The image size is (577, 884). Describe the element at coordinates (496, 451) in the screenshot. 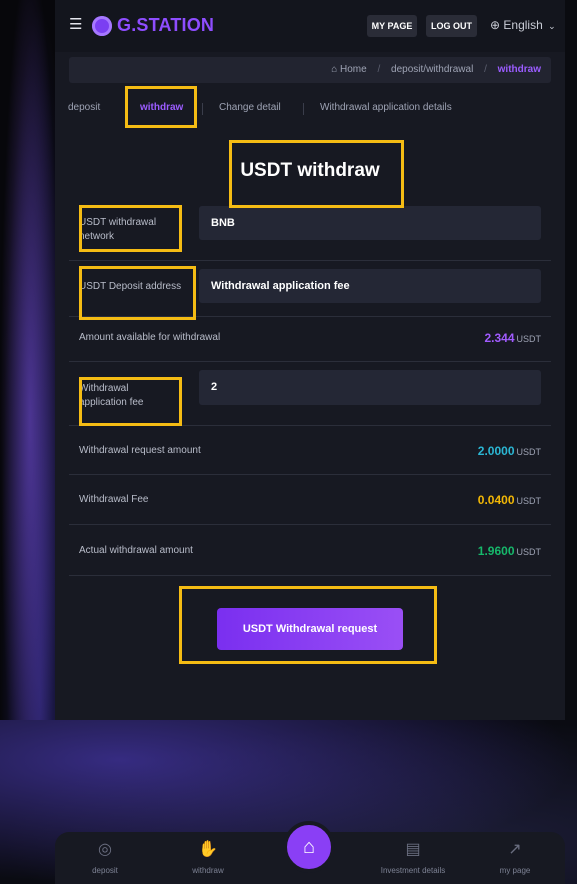

I see `request-amount-value: 2.0000` at that location.